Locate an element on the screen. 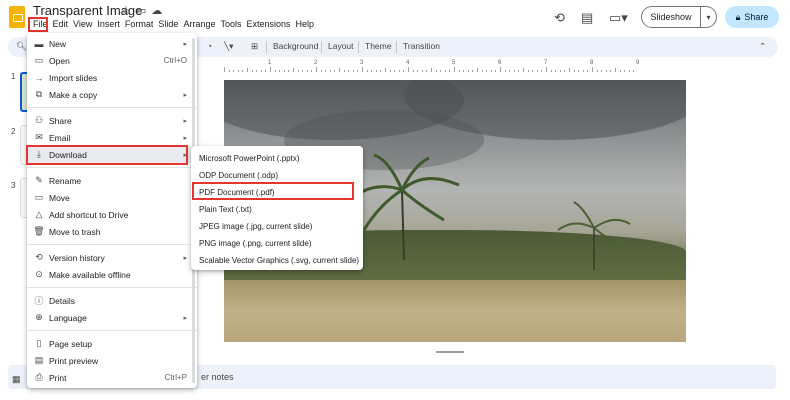 The image size is (790, 400). share-button: 🔒︎ Share is located at coordinates (752, 17).